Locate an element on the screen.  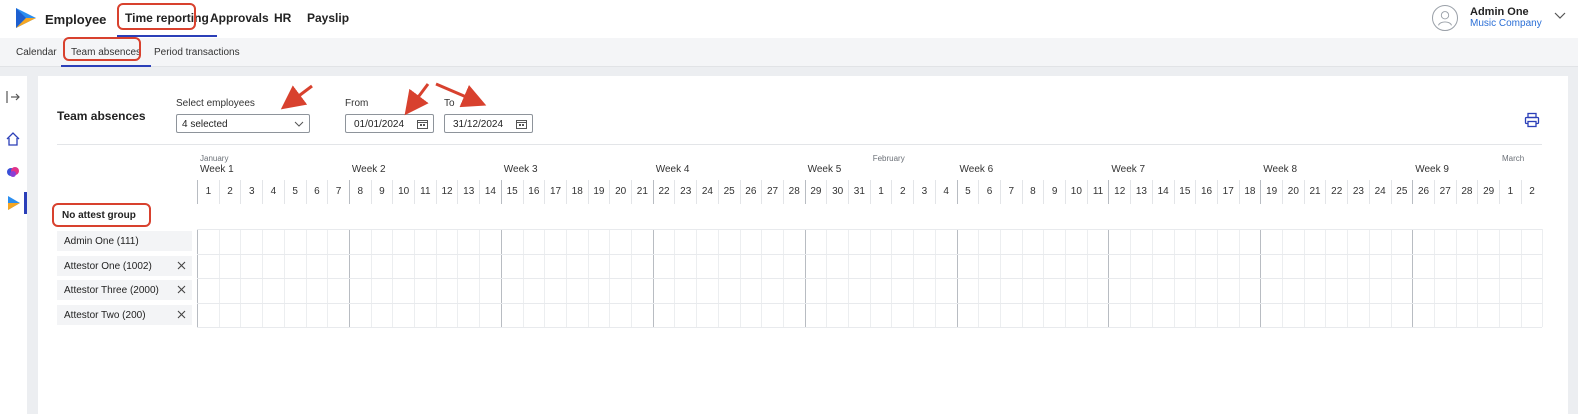
day-cell: 15 is located at coordinates (511, 192).